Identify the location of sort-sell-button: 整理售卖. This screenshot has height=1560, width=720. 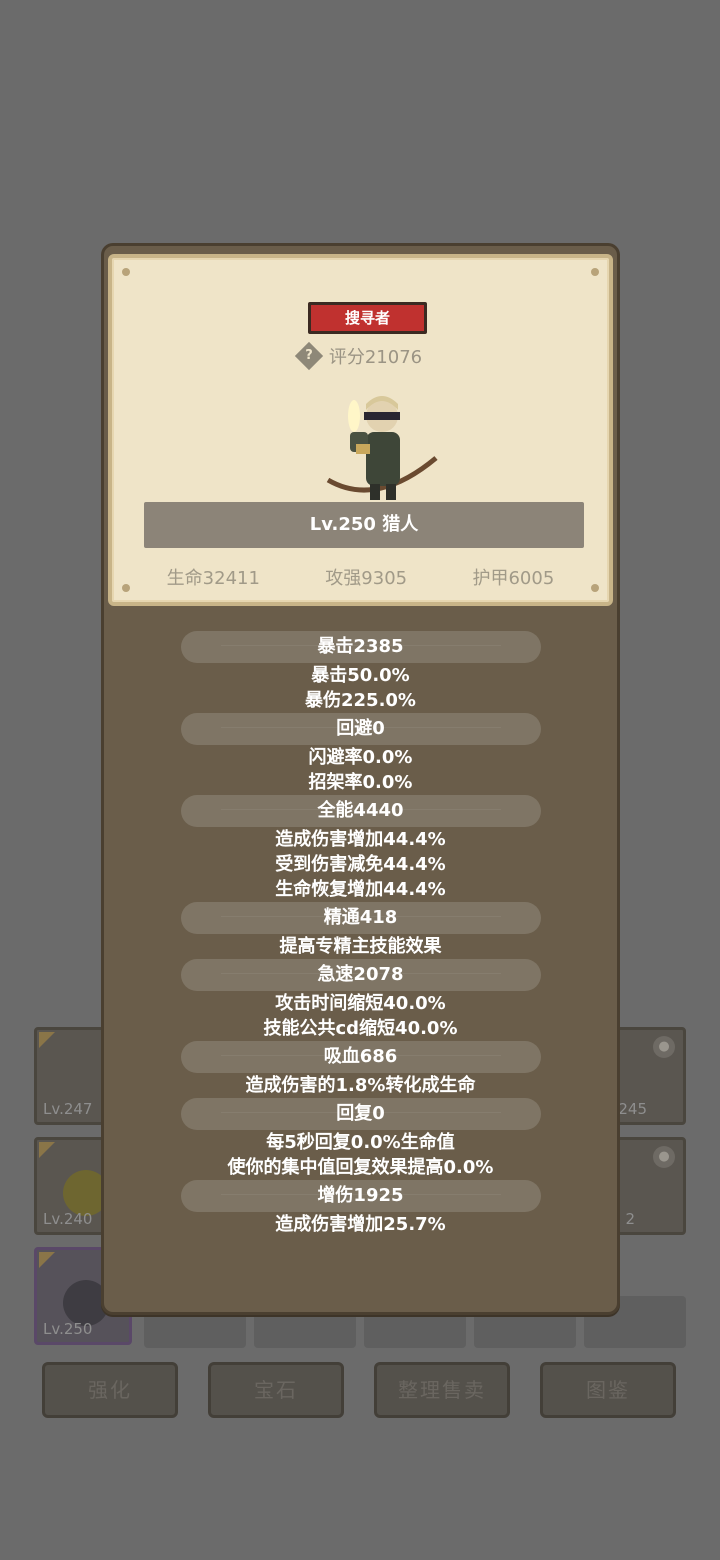
(442, 1390).